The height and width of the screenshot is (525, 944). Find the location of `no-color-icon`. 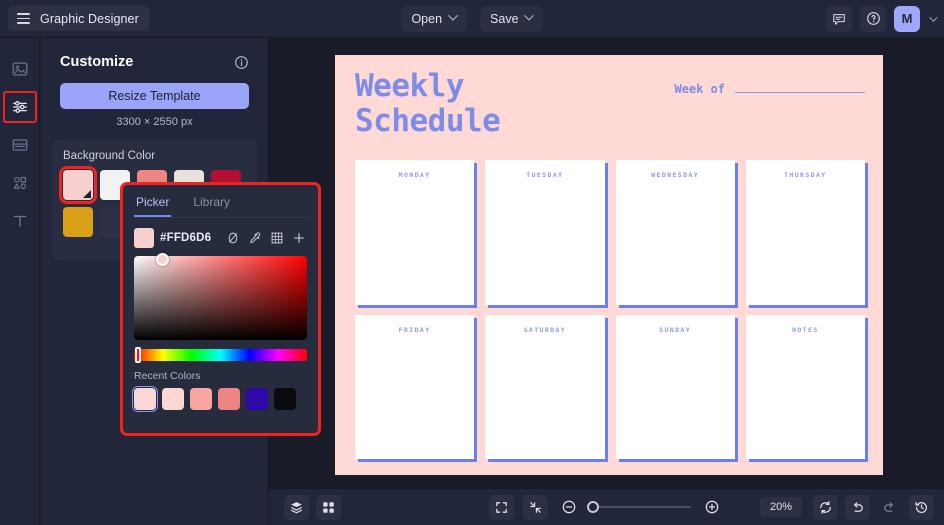

no-color-icon is located at coordinates (233, 238).